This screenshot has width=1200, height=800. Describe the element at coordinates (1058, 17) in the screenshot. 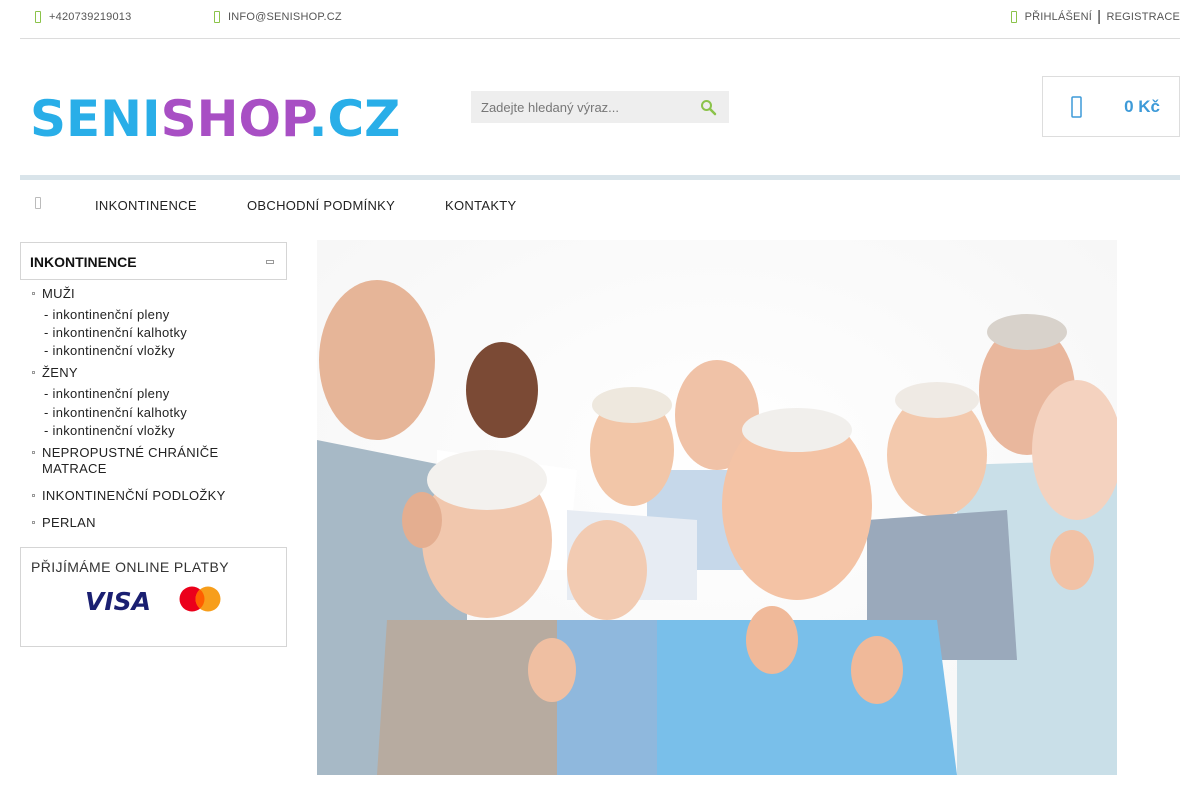

I see `login-label: PŘIHLÁŠENÍ` at that location.